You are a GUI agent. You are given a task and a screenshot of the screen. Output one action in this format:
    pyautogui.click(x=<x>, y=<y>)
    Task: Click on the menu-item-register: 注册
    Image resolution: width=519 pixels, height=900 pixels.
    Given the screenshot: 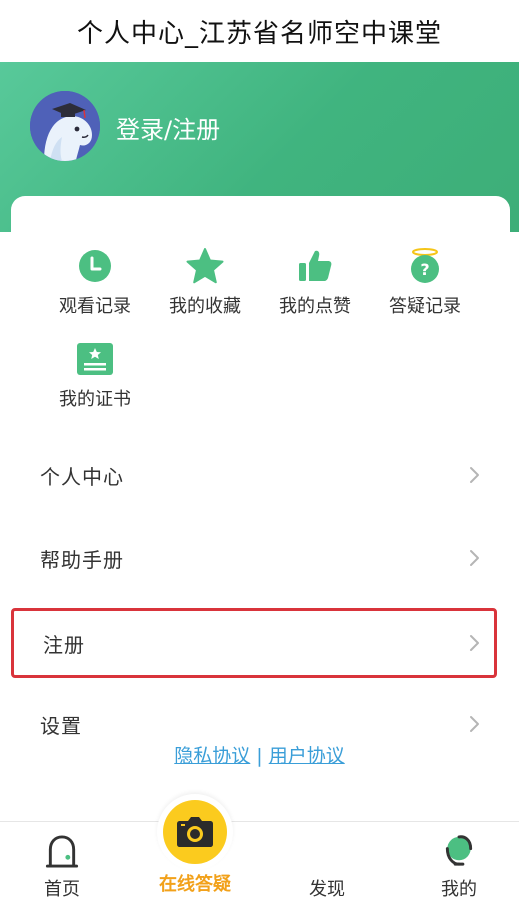 What is the action you would take?
    pyautogui.click(x=254, y=643)
    